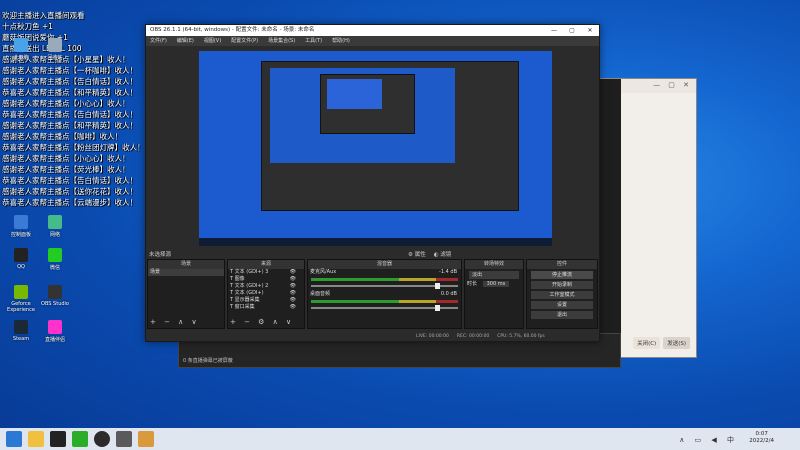  I want to click on source-label: 文本 (GDI+), so click(249, 293).